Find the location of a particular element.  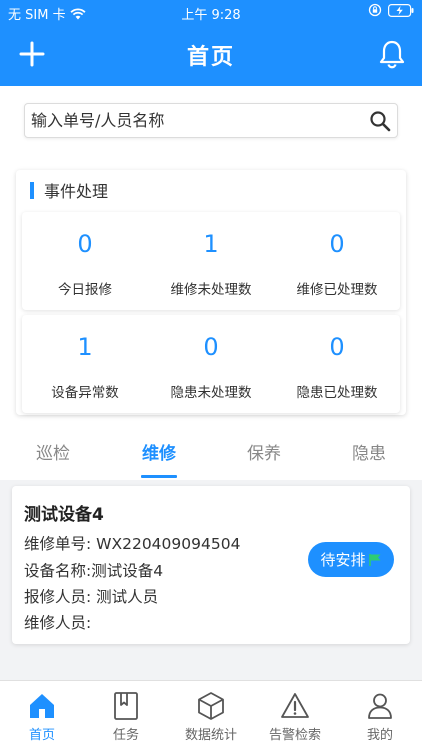

user-icon is located at coordinates (380, 706).